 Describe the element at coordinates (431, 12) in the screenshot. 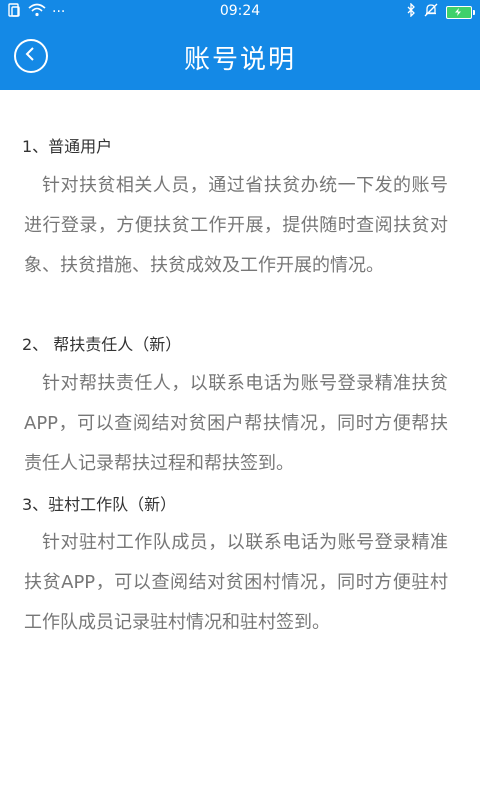

I see `mute-icon` at that location.